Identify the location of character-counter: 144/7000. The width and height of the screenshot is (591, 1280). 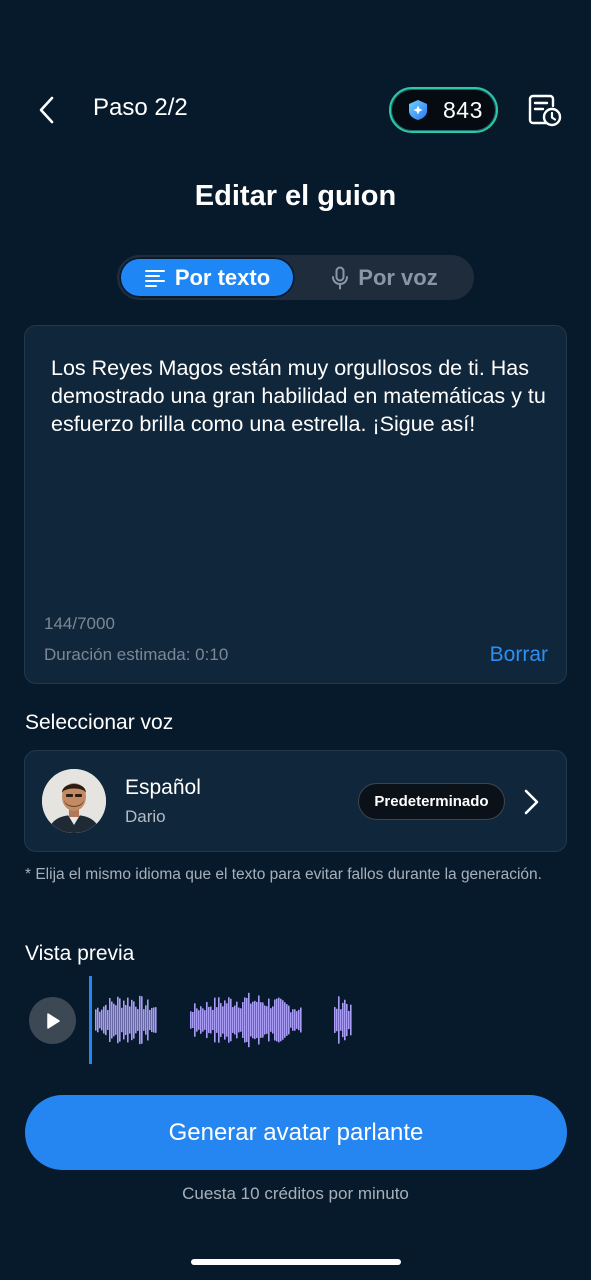
(79, 623).